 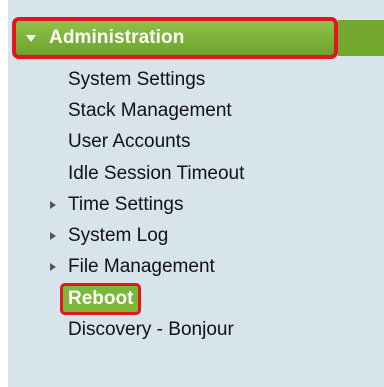 I want to click on menu-item-label: System Log, so click(x=118, y=236).